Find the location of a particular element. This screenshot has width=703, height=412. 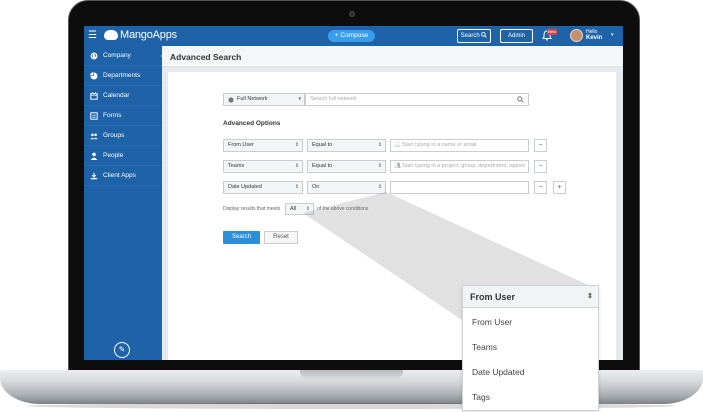

sidebar-item-label: Company is located at coordinates (117, 55).